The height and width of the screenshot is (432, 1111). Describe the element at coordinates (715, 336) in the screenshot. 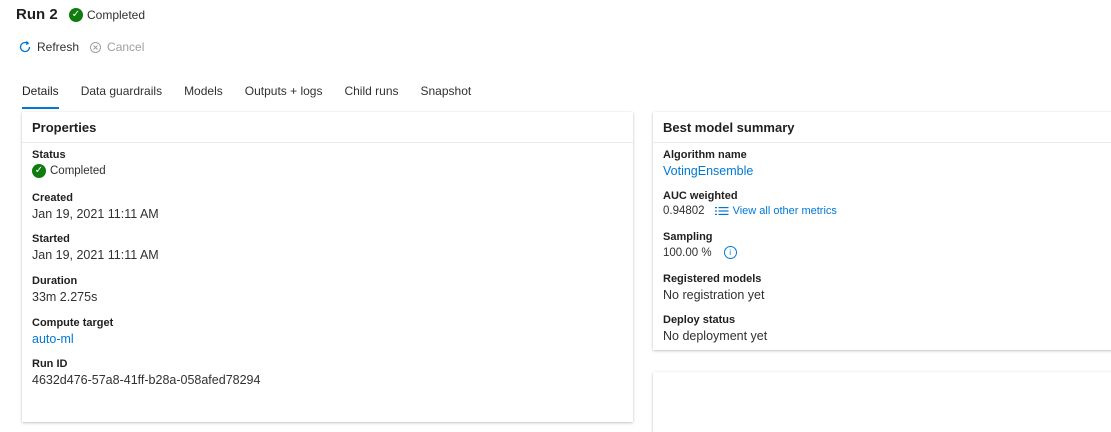

I see `deploy-status-value: No deployment yet` at that location.